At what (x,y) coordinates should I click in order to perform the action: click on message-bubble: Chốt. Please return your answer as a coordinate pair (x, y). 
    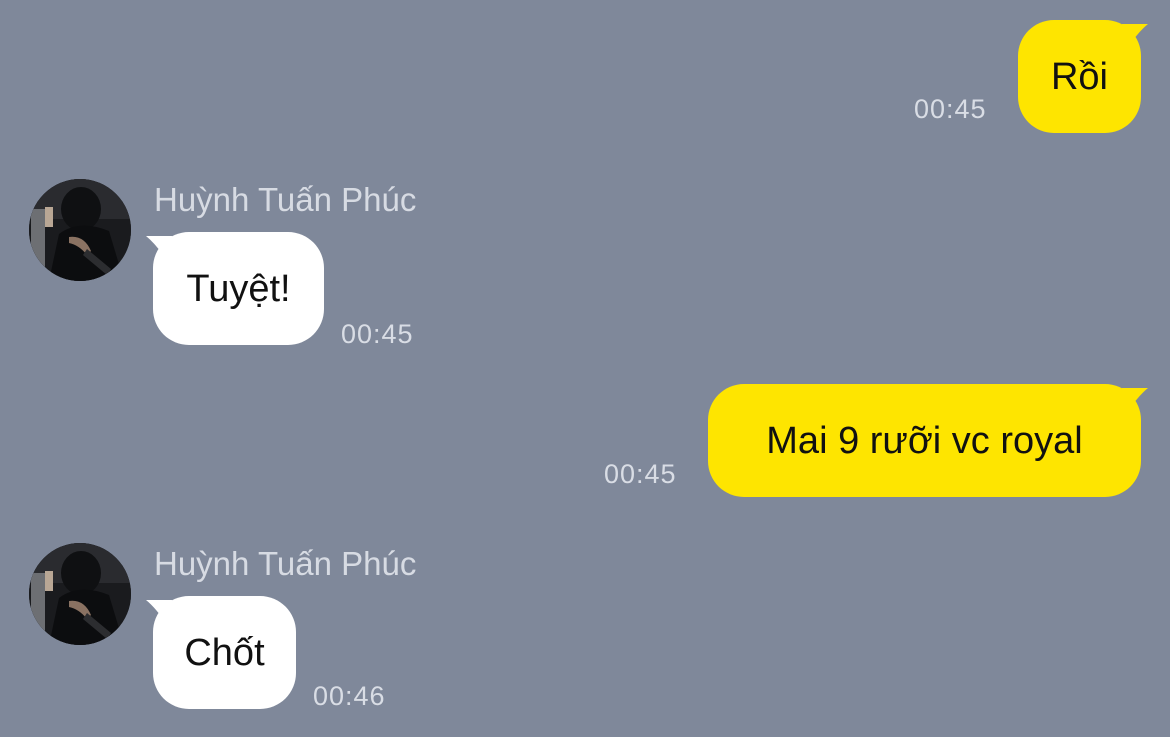
    Looking at the image, I should click on (224, 652).